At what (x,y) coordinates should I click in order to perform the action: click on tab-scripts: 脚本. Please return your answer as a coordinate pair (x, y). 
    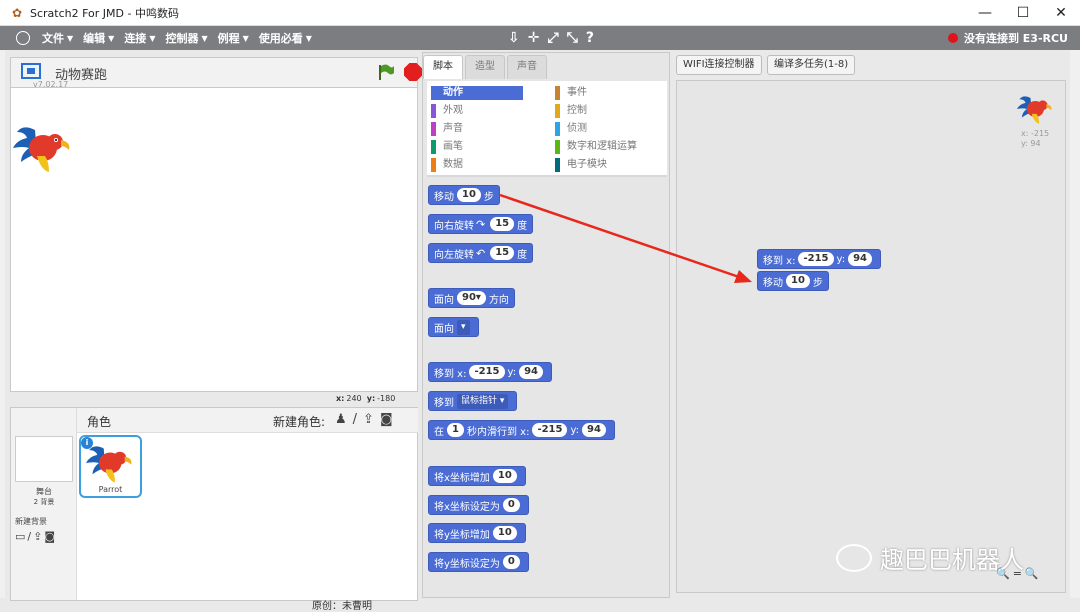
    Looking at the image, I should click on (443, 67).